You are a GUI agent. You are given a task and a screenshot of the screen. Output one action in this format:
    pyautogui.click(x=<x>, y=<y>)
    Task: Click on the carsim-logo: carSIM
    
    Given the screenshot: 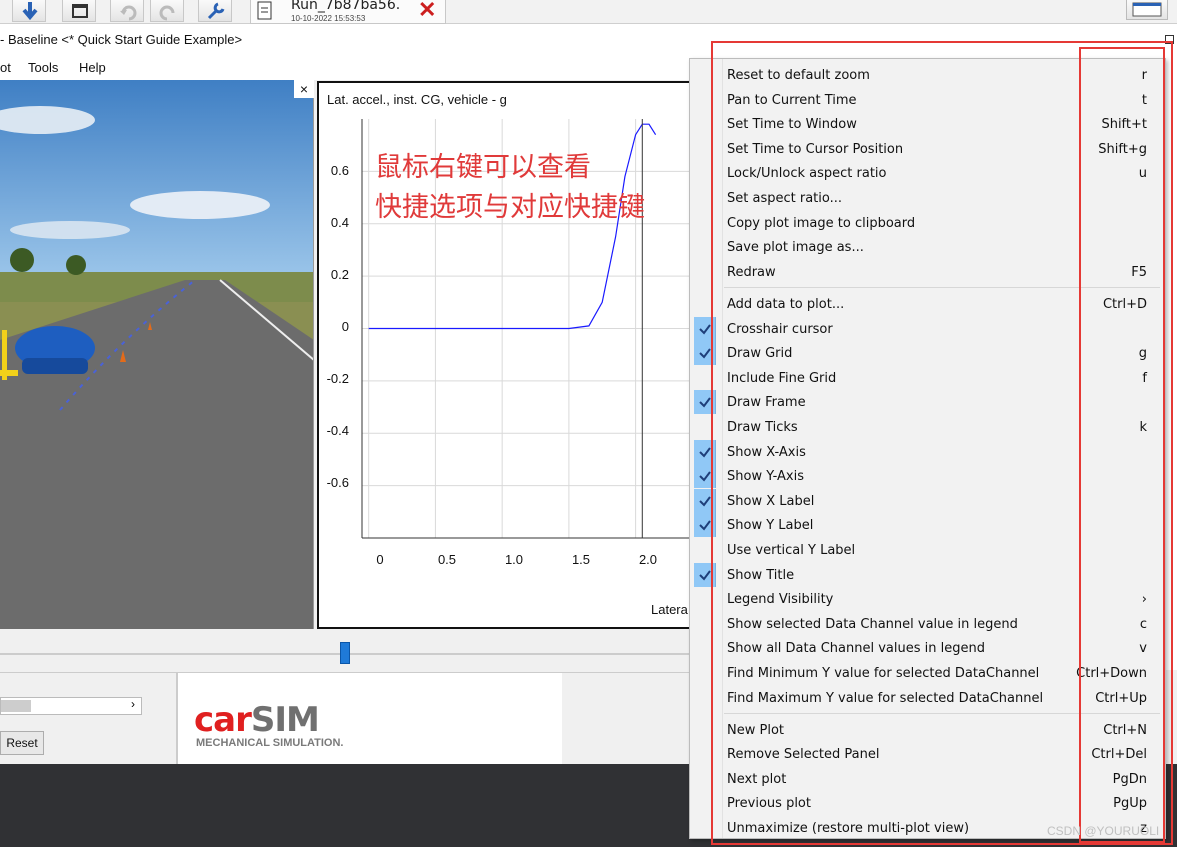 What is the action you would take?
    pyautogui.click(x=257, y=720)
    